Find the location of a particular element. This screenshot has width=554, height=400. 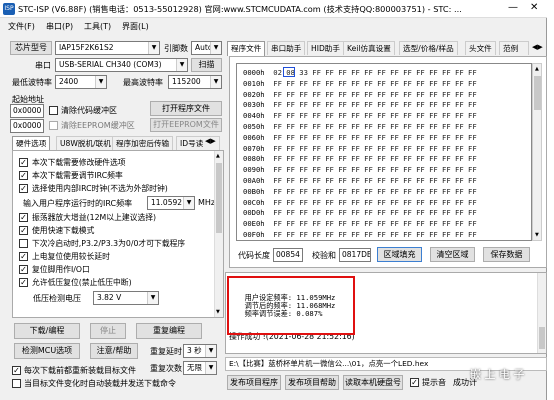

annotation-overlay is located at coordinates (291, 305).